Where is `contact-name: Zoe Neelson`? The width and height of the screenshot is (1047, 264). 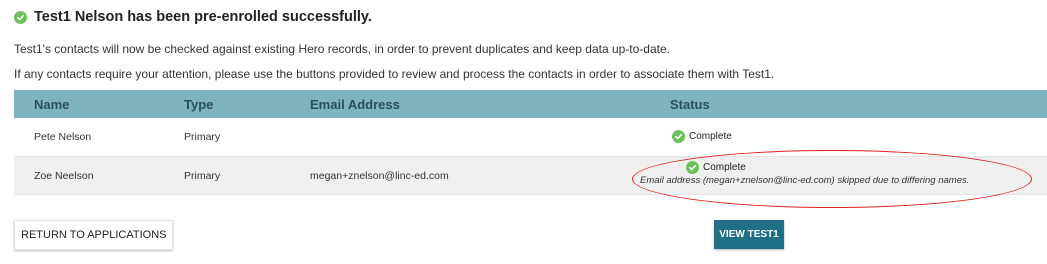
contact-name: Zoe Neelson is located at coordinates (64, 175).